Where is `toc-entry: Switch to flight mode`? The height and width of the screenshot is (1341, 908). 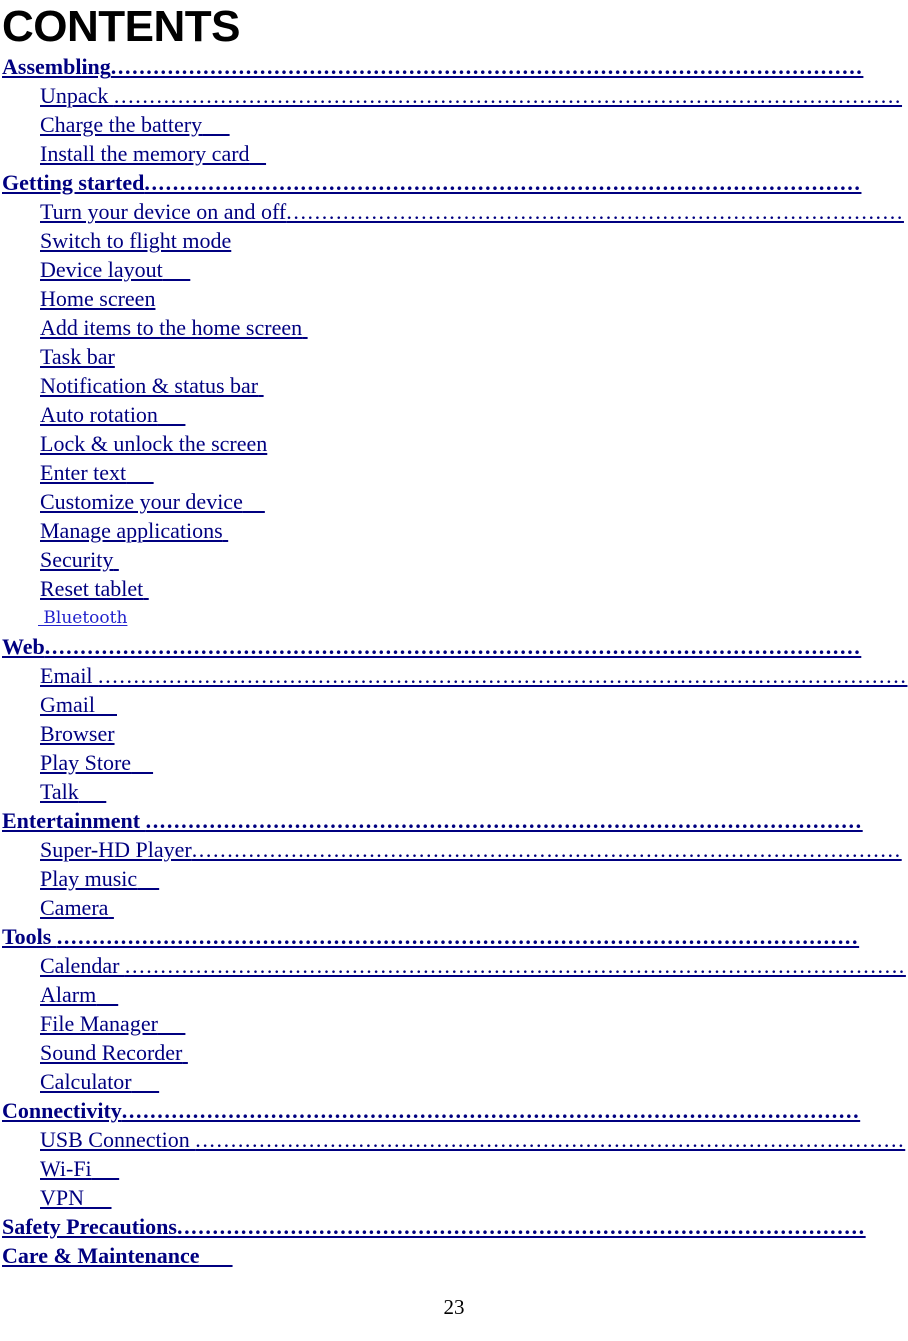
toc-entry: Switch to flight mode is located at coordinates (454, 240).